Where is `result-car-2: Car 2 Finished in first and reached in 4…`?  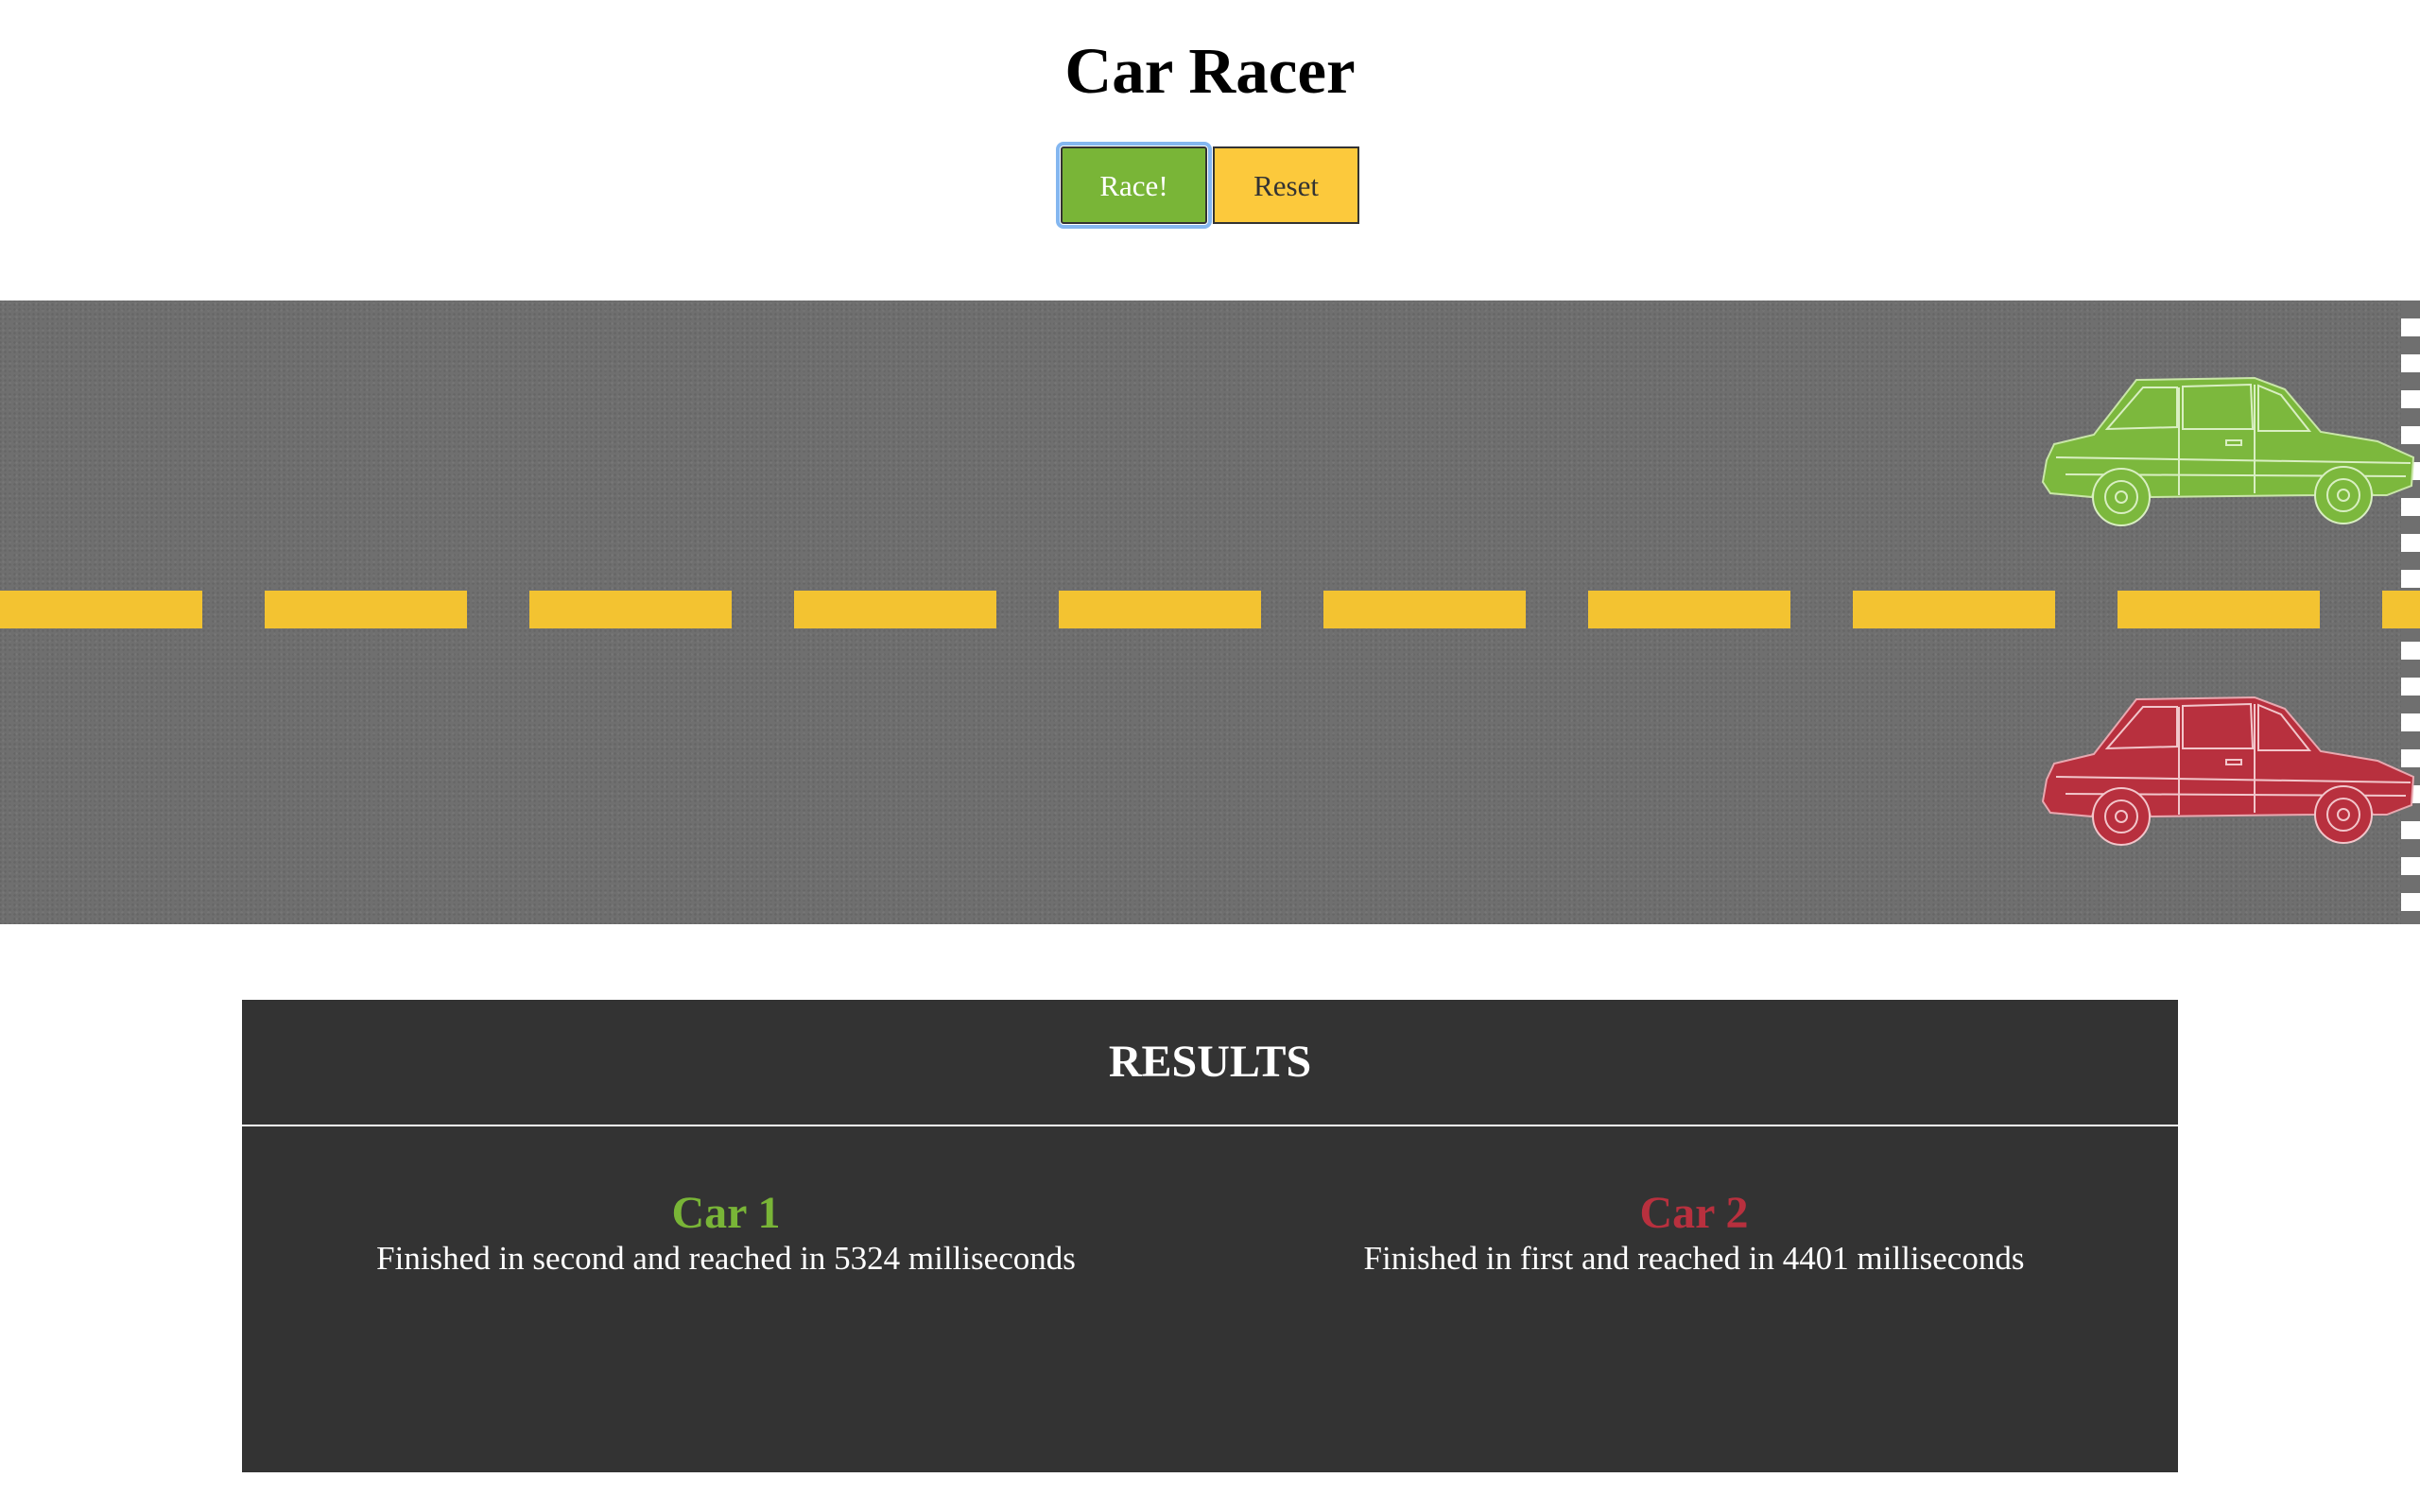
result-car-2: Car 2 Finished in first and reached in 4… is located at coordinates (1694, 1234).